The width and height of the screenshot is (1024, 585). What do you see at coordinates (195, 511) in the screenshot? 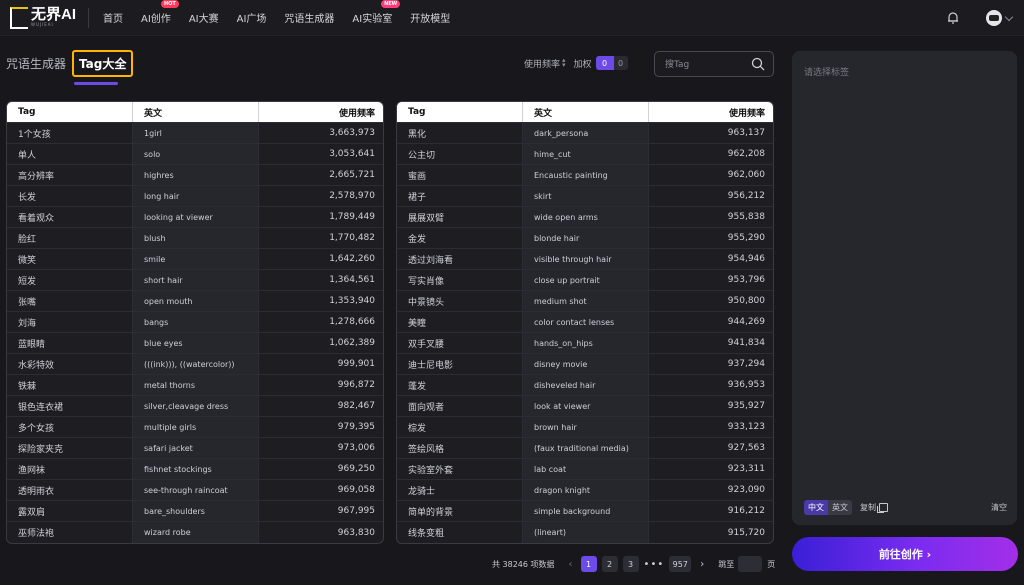
I see `table-row: 露双肩 bare_shoulders 967,995` at bounding box center [195, 511].